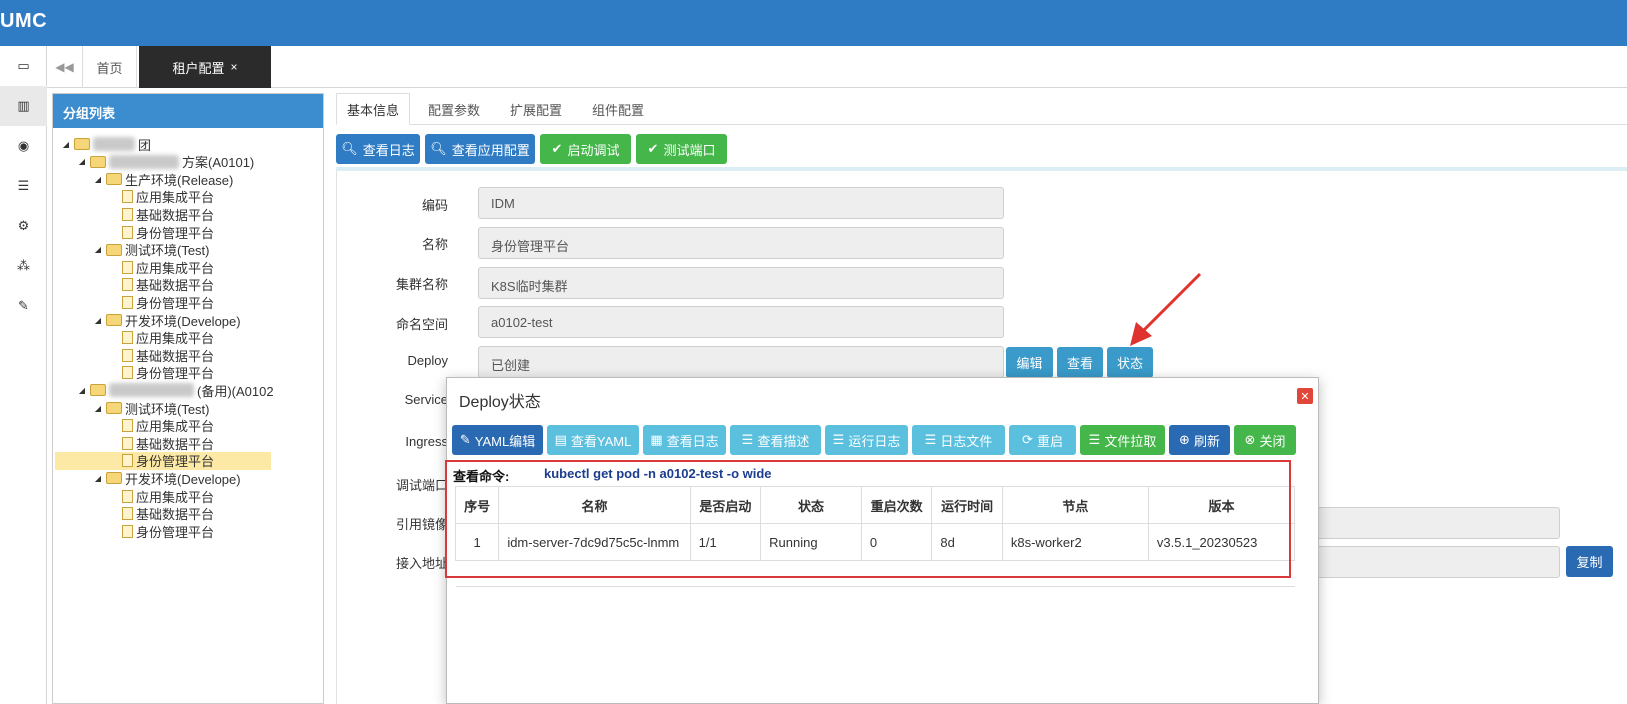 Image resolution: width=1627 pixels, height=704 pixels. I want to click on cell-index: 1, so click(477, 542).